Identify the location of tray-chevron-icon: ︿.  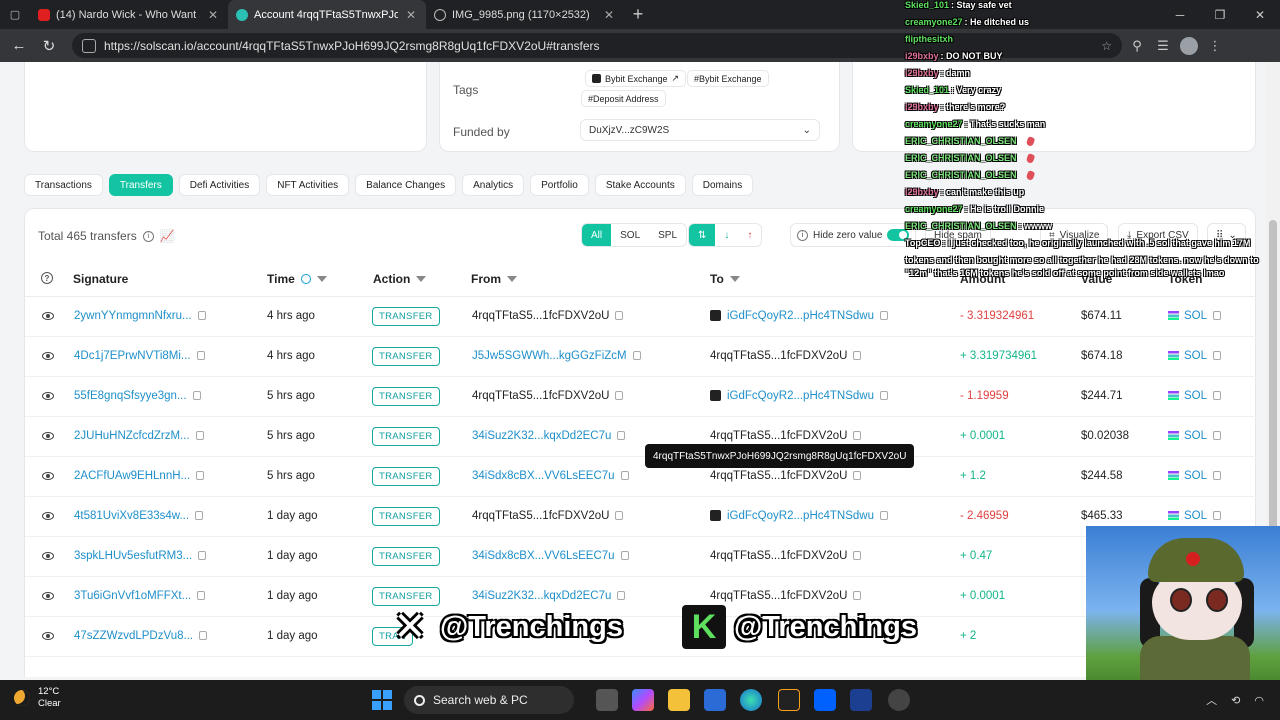
(1211, 700).